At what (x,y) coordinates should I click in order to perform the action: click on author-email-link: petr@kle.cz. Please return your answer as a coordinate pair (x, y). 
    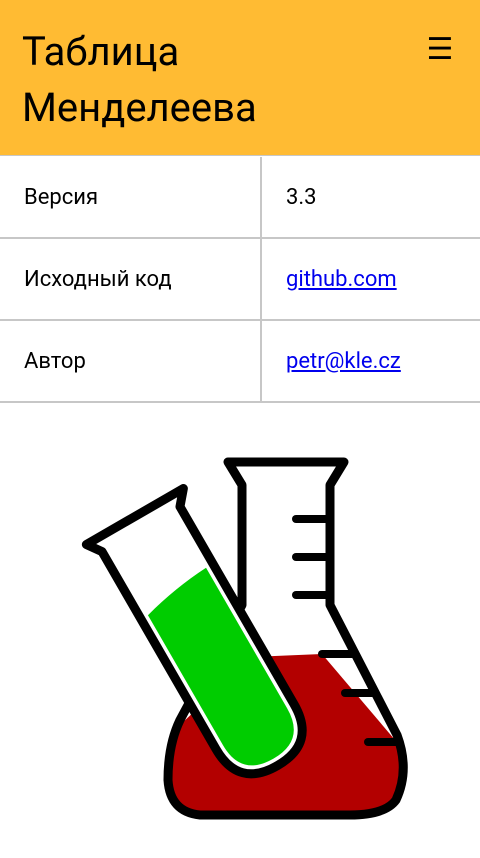
    Looking at the image, I should click on (343, 361).